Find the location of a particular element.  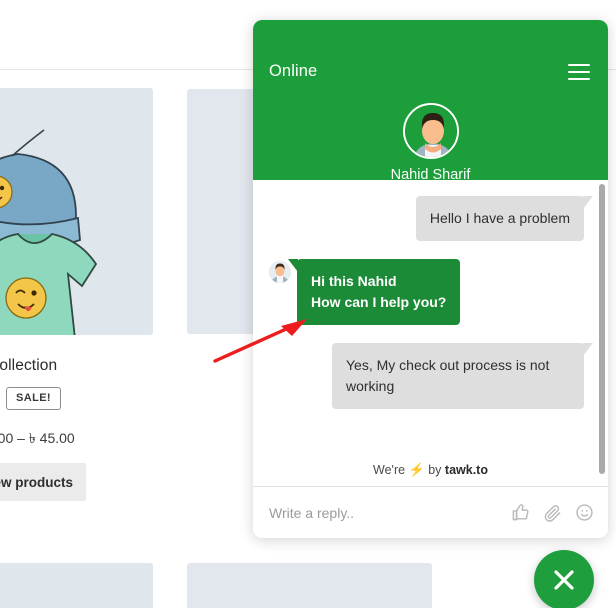

close-icon is located at coordinates (564, 580).